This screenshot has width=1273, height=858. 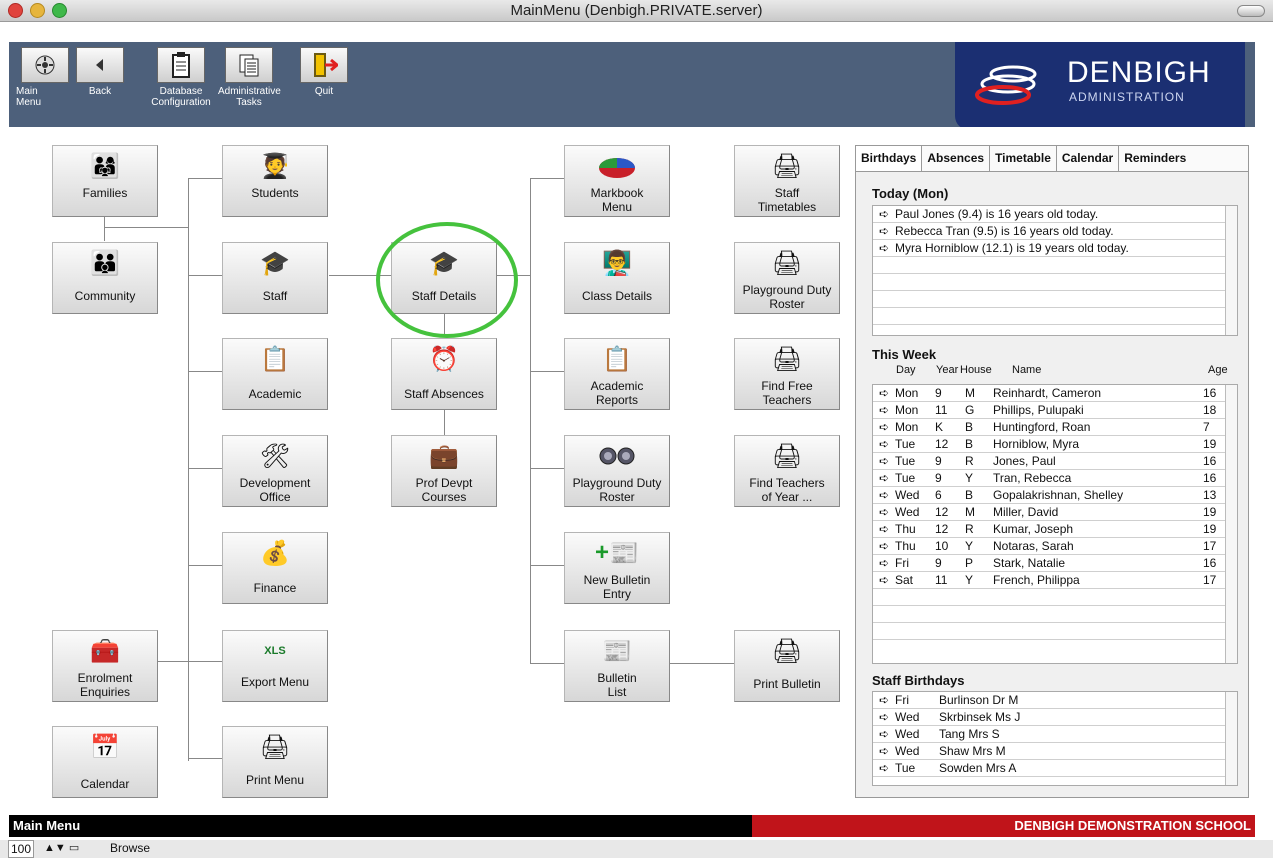 What do you see at coordinates (105, 181) in the screenshot?
I see `families-button: 👨‍👩‍👧 Families` at bounding box center [105, 181].